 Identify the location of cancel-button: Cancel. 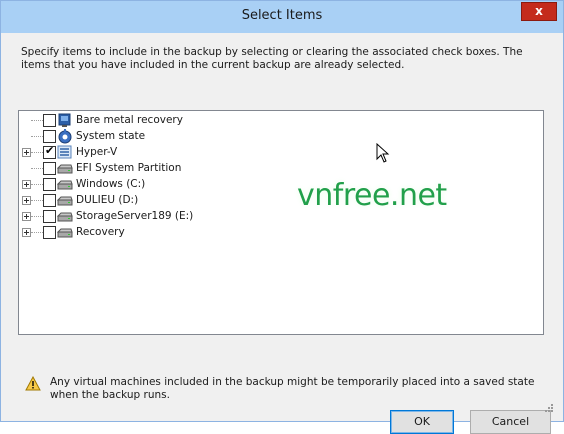
(510, 422).